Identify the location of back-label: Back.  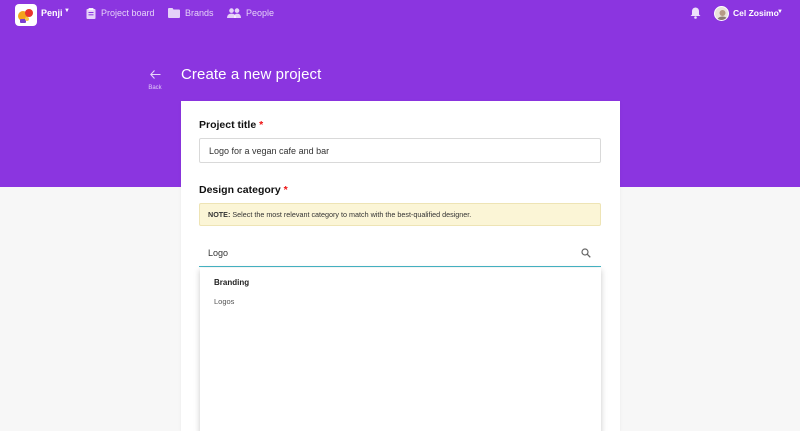
(155, 88).